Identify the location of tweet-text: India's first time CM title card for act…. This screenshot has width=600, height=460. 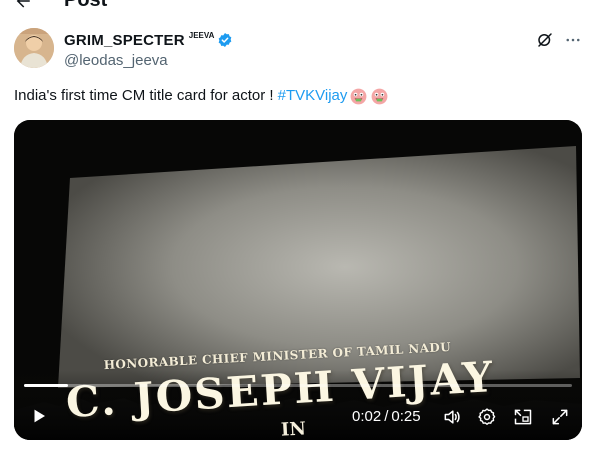
(201, 96).